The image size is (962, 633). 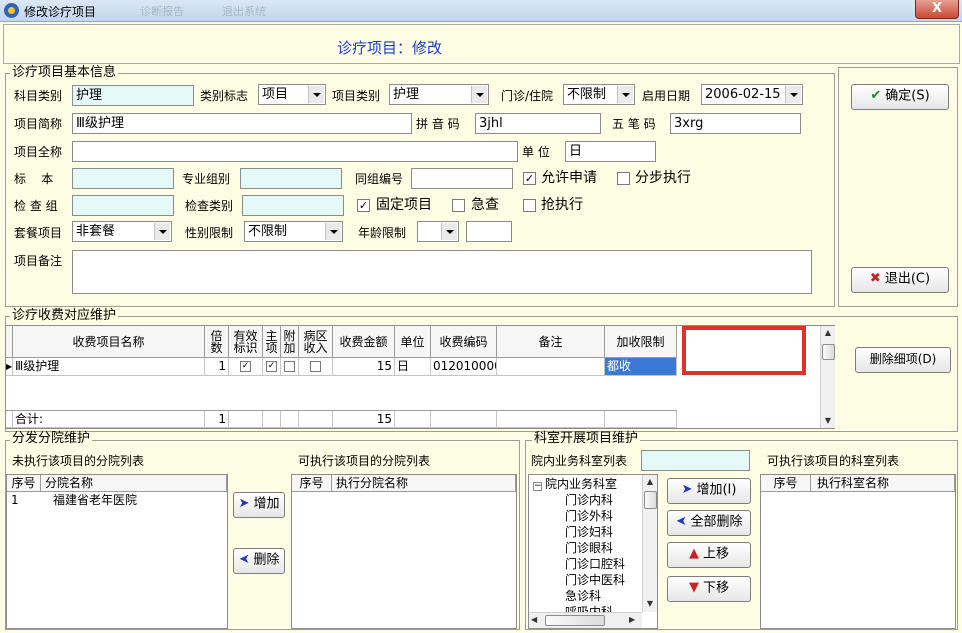 What do you see at coordinates (295, 151) in the screenshot?
I see `full-name-input` at bounding box center [295, 151].